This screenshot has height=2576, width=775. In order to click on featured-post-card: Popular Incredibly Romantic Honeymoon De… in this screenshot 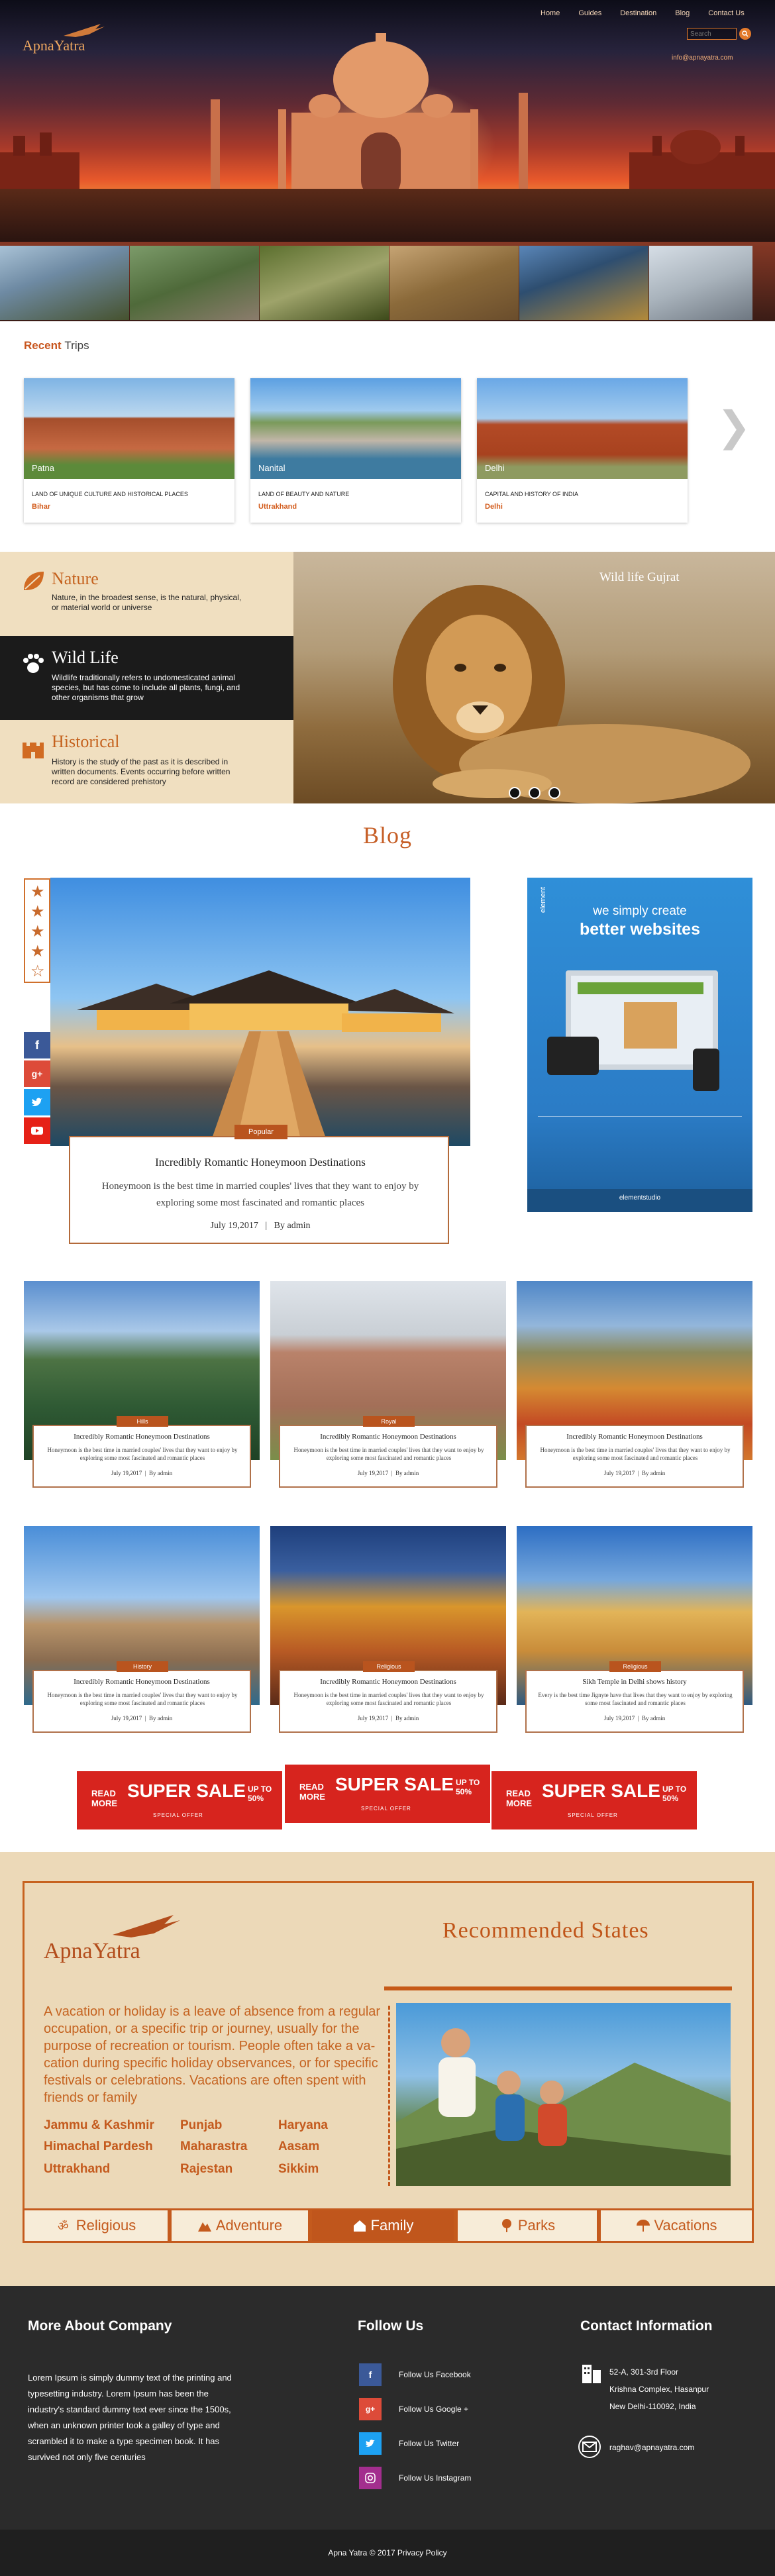, I will do `click(259, 1184)`.